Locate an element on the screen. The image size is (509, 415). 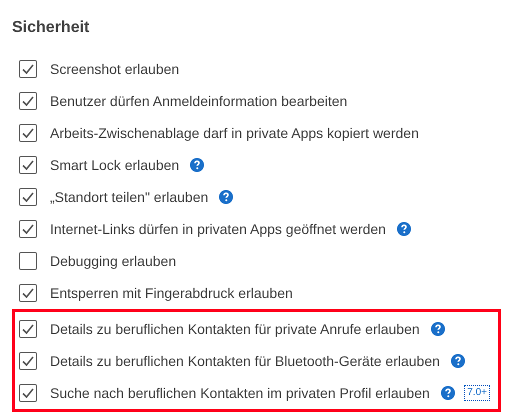
option-label: Debugging erlauben is located at coordinates (113, 261).